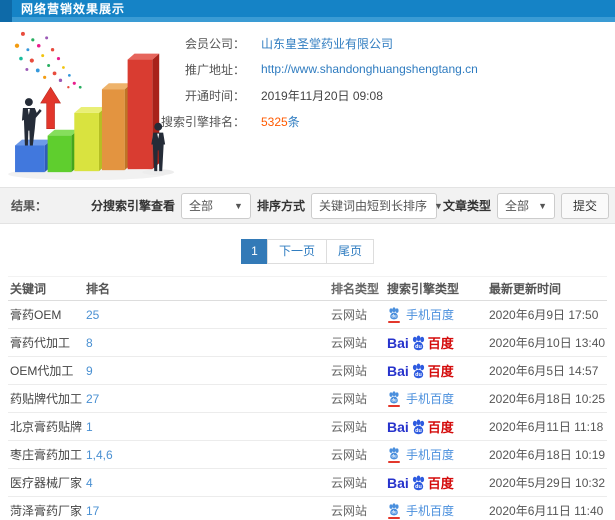  What do you see at coordinates (369, 69) in the screenshot?
I see `promo-url-link: http://www.shandonghuangshengtang.cn` at bounding box center [369, 69].